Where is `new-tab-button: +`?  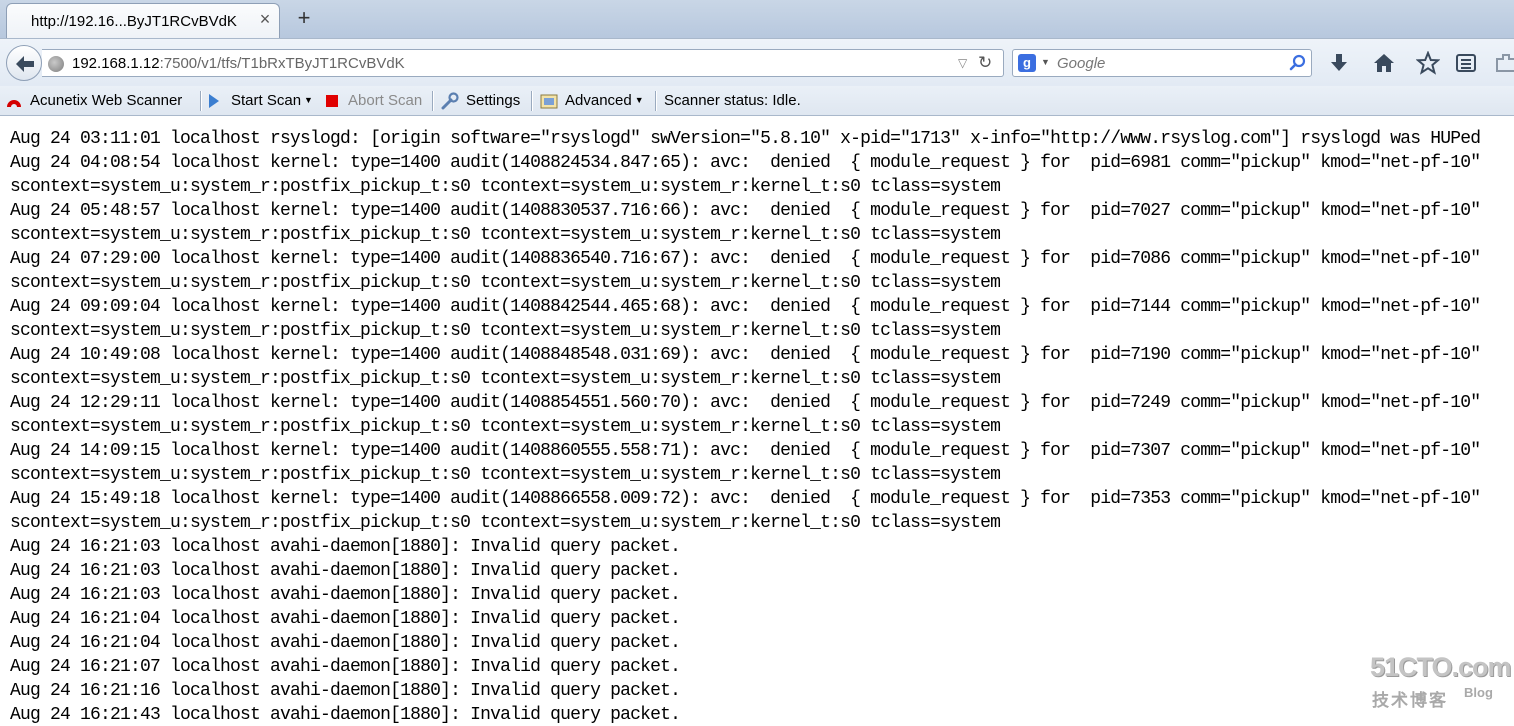
new-tab-button: + is located at coordinates (304, 18).